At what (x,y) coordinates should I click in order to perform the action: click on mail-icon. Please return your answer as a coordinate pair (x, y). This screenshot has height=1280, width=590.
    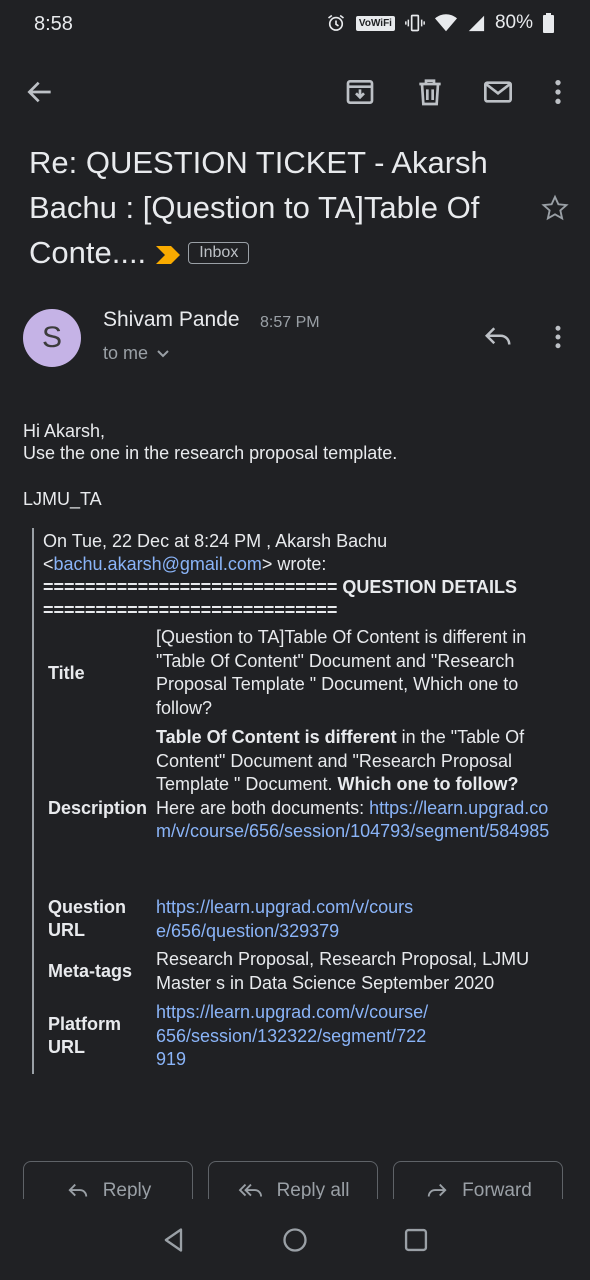
    Looking at the image, I should click on (498, 92).